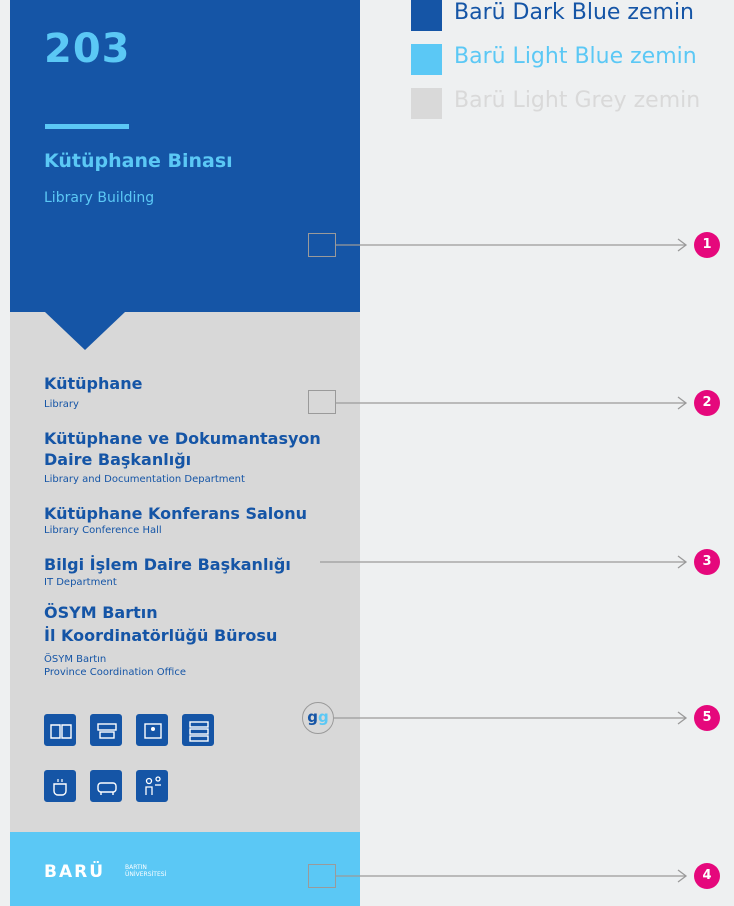 The width and height of the screenshot is (734, 906). I want to click on callout-marker-2: 2, so click(707, 403).